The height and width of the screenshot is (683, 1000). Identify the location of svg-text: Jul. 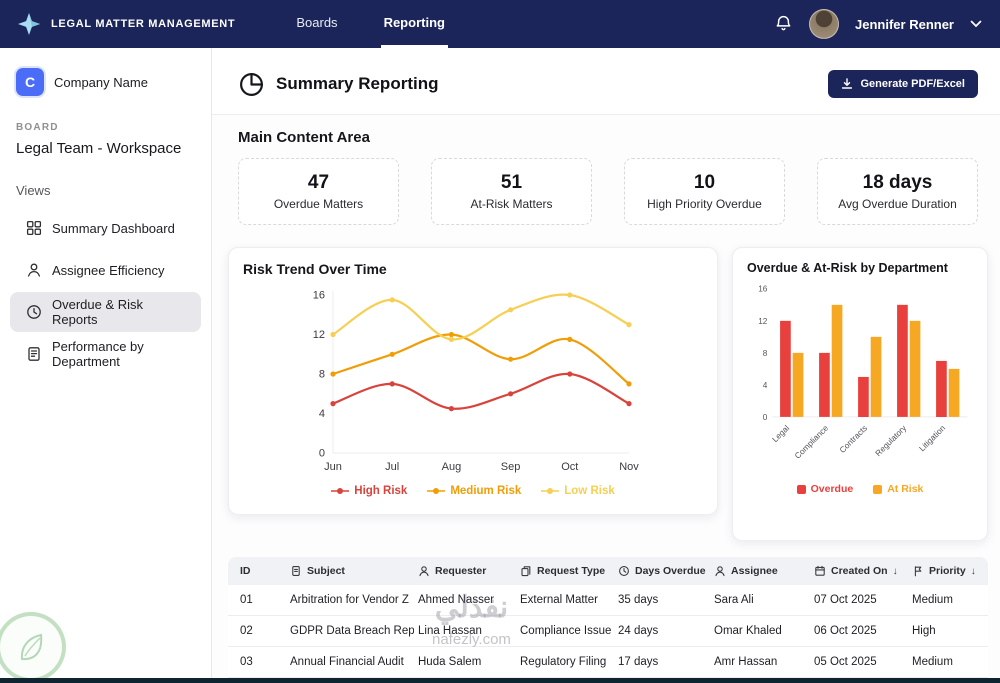
(392, 467).